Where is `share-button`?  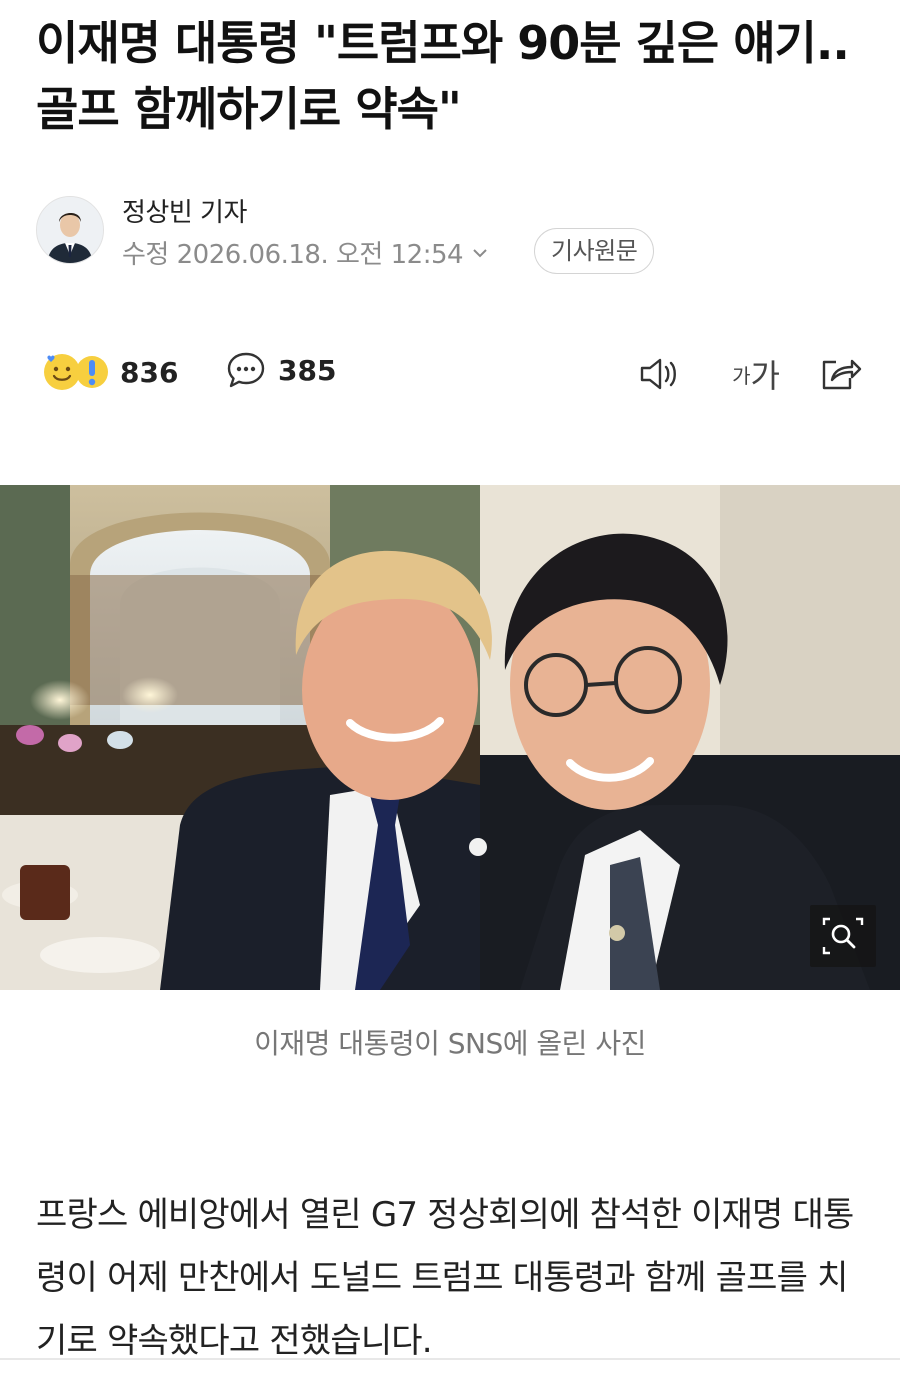
share-button is located at coordinates (840, 374).